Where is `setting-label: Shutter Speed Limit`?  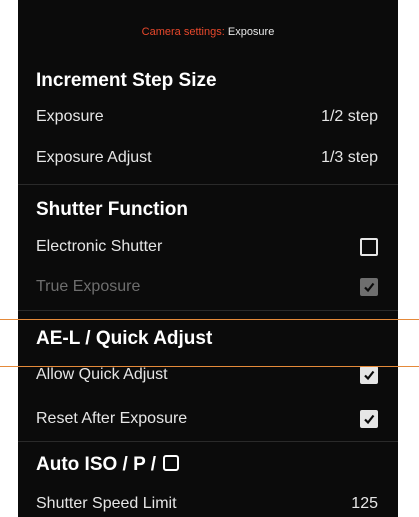 setting-label: Shutter Speed Limit is located at coordinates (106, 503).